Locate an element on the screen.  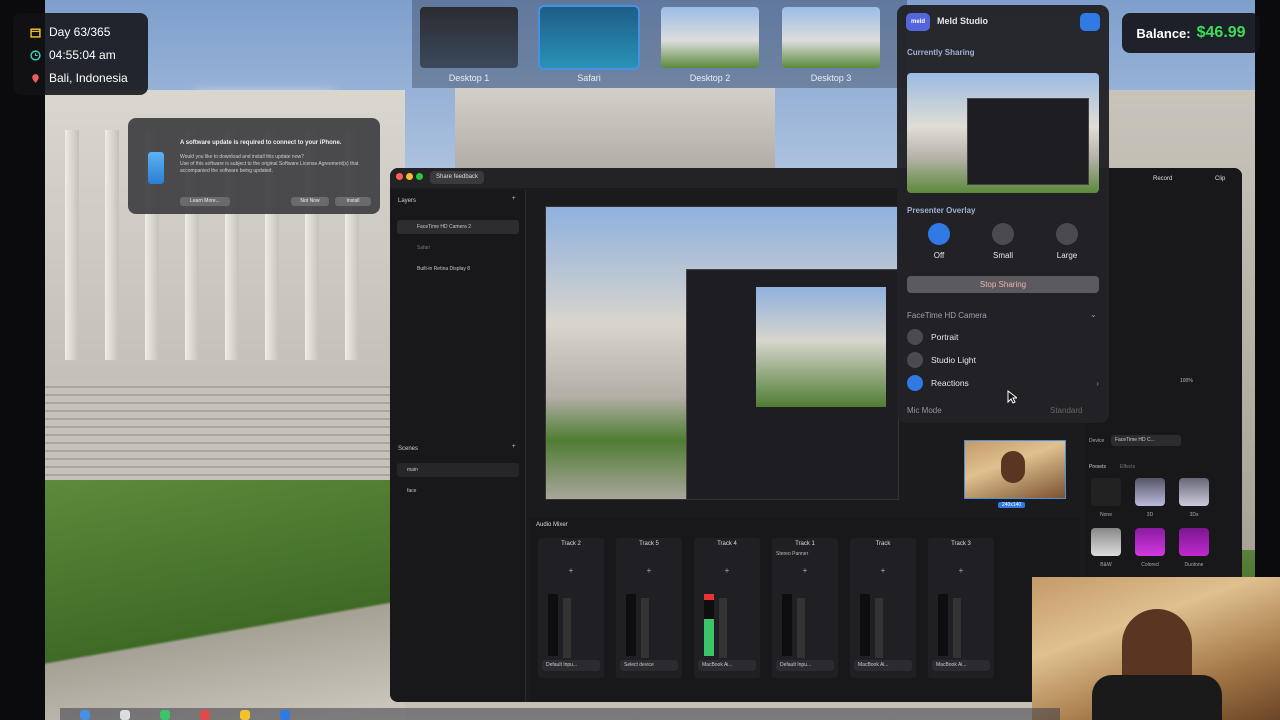
layer-item: Built-in Retina Display 8 is located at coordinates (458, 269).